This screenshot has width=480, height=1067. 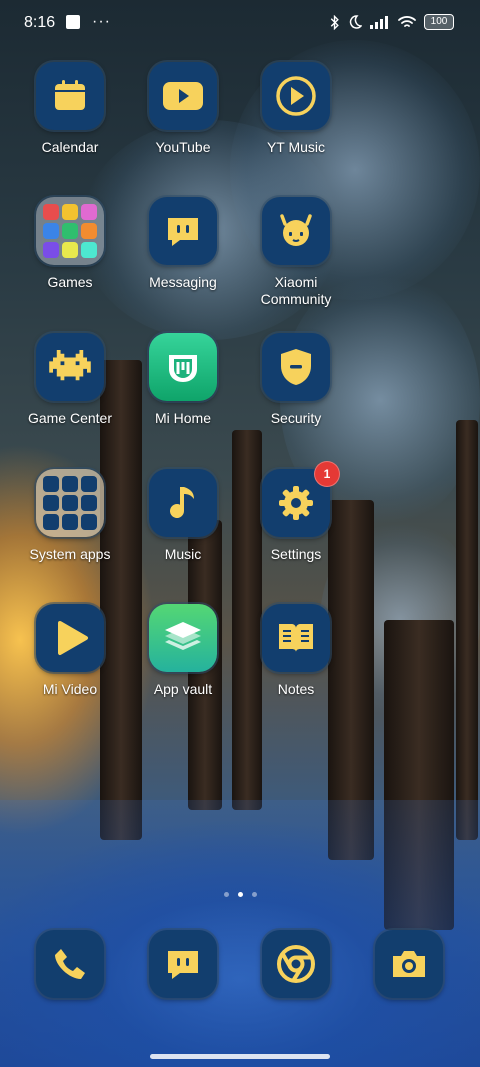 I want to click on app-security-shield: Security, so click(x=296, y=380).